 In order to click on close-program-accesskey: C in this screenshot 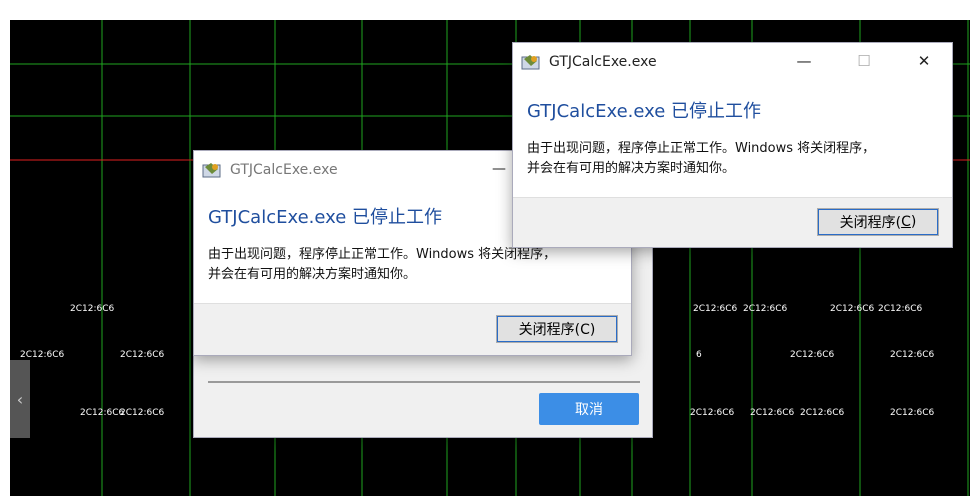, I will do `click(906, 222)`.